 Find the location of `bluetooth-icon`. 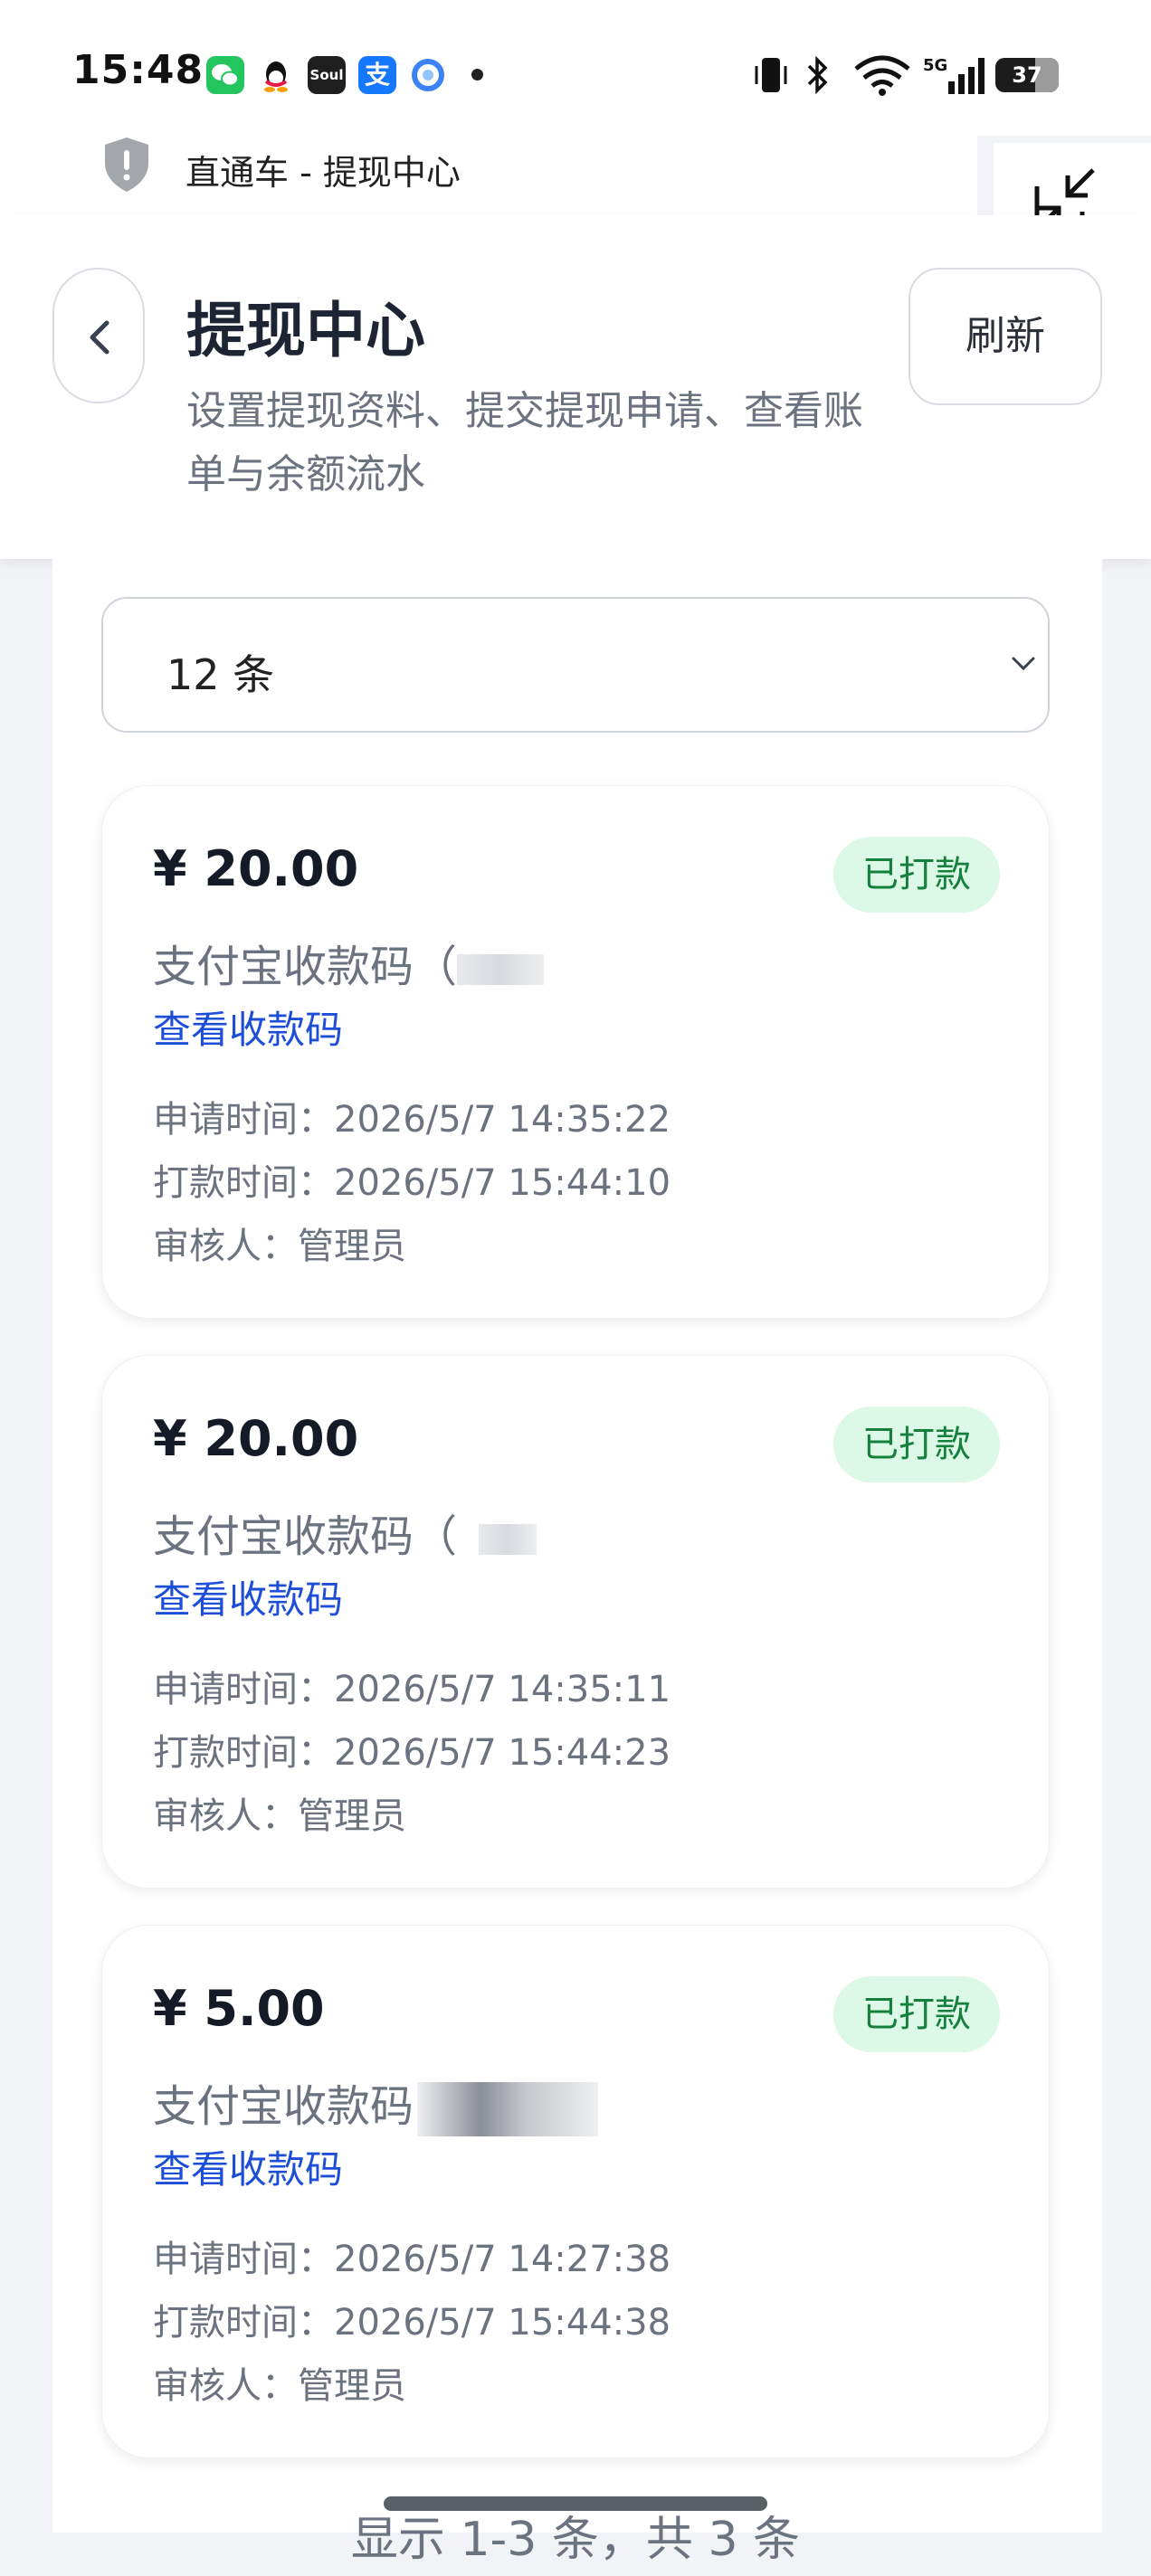

bluetooth-icon is located at coordinates (818, 75).